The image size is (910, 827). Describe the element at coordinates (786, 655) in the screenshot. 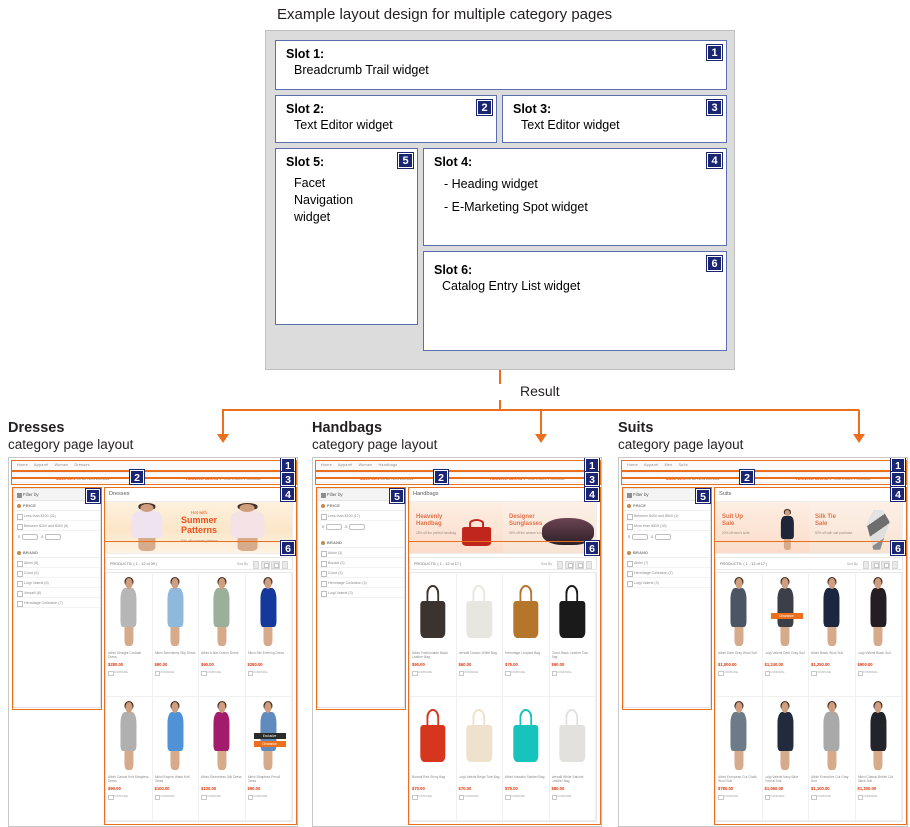

I see `product-name: Luigi Valenti Dark Gray Suit` at that location.